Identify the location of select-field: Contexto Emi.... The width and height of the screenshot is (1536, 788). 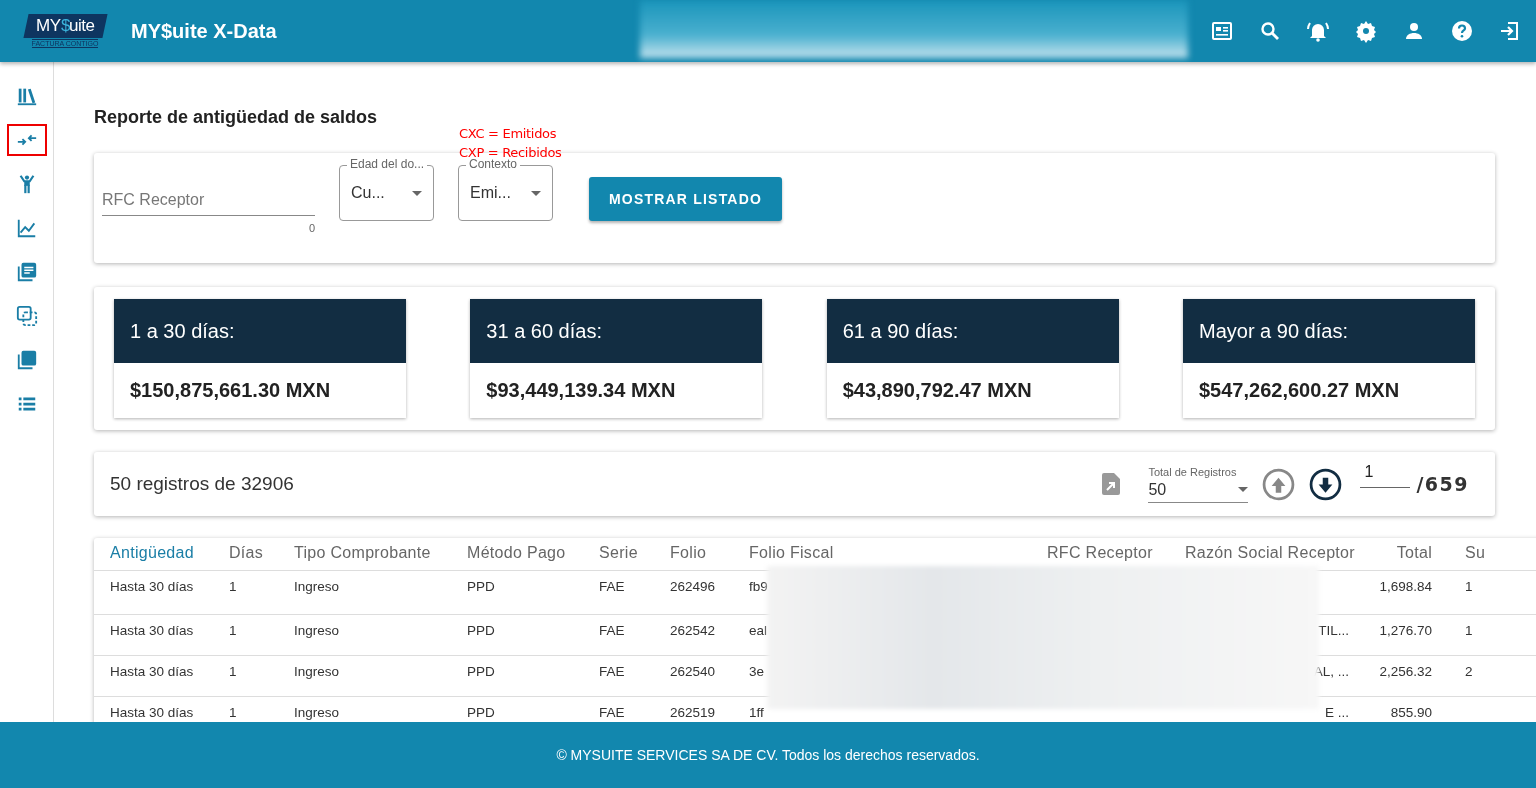
(505, 189).